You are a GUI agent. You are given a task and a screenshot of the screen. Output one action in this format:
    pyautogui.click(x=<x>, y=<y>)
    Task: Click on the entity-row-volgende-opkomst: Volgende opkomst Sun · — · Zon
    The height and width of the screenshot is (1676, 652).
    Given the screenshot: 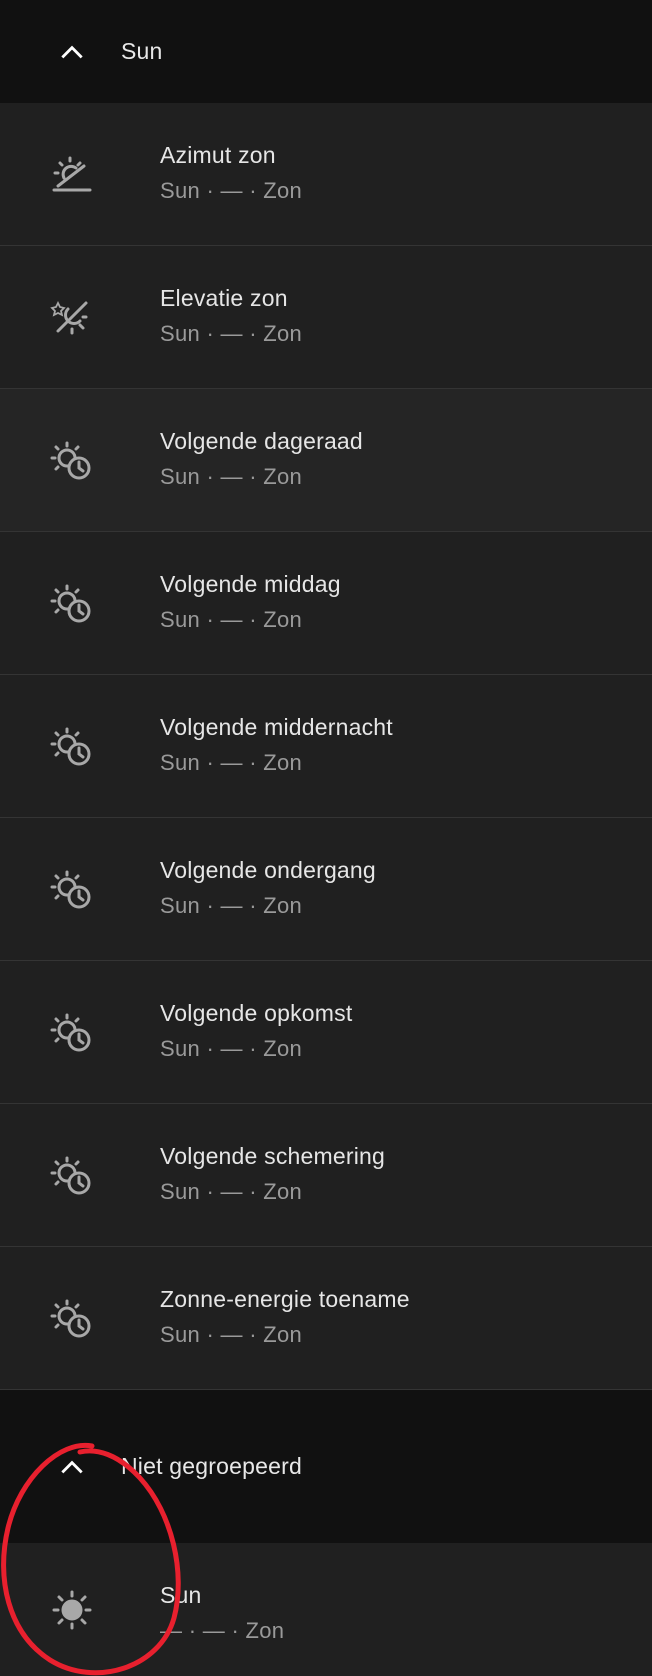 What is the action you would take?
    pyautogui.click(x=326, y=1032)
    